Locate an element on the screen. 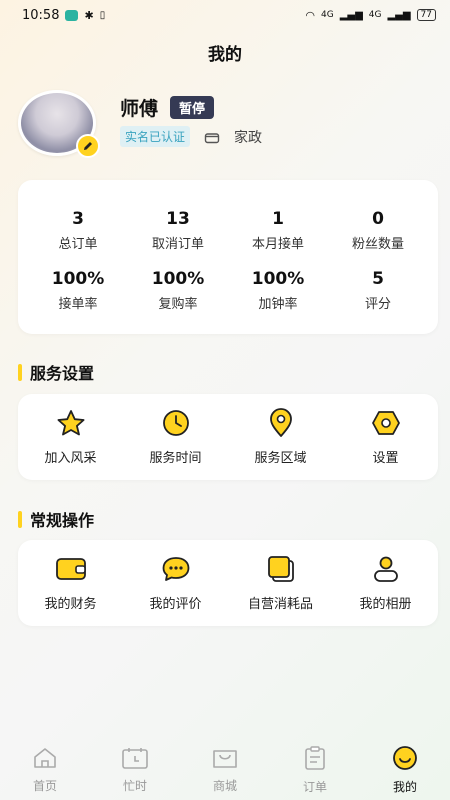  stat-value: 0 is located at coordinates (378, 218).